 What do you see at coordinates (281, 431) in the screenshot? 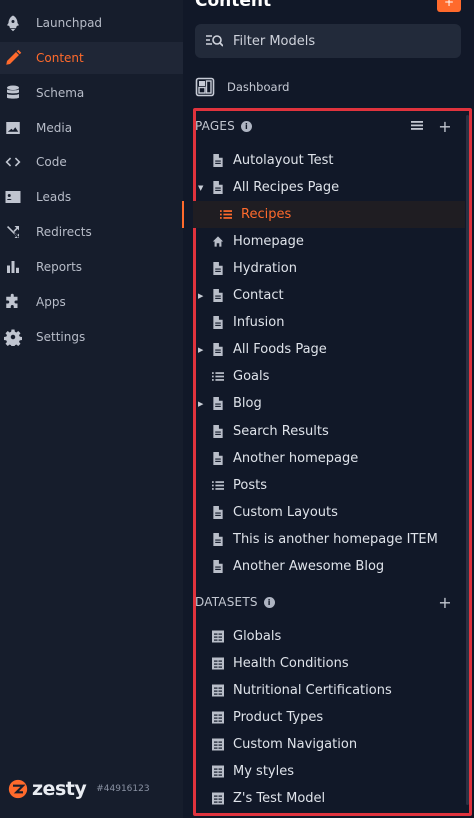
I see `item-label: Search Results` at bounding box center [281, 431].